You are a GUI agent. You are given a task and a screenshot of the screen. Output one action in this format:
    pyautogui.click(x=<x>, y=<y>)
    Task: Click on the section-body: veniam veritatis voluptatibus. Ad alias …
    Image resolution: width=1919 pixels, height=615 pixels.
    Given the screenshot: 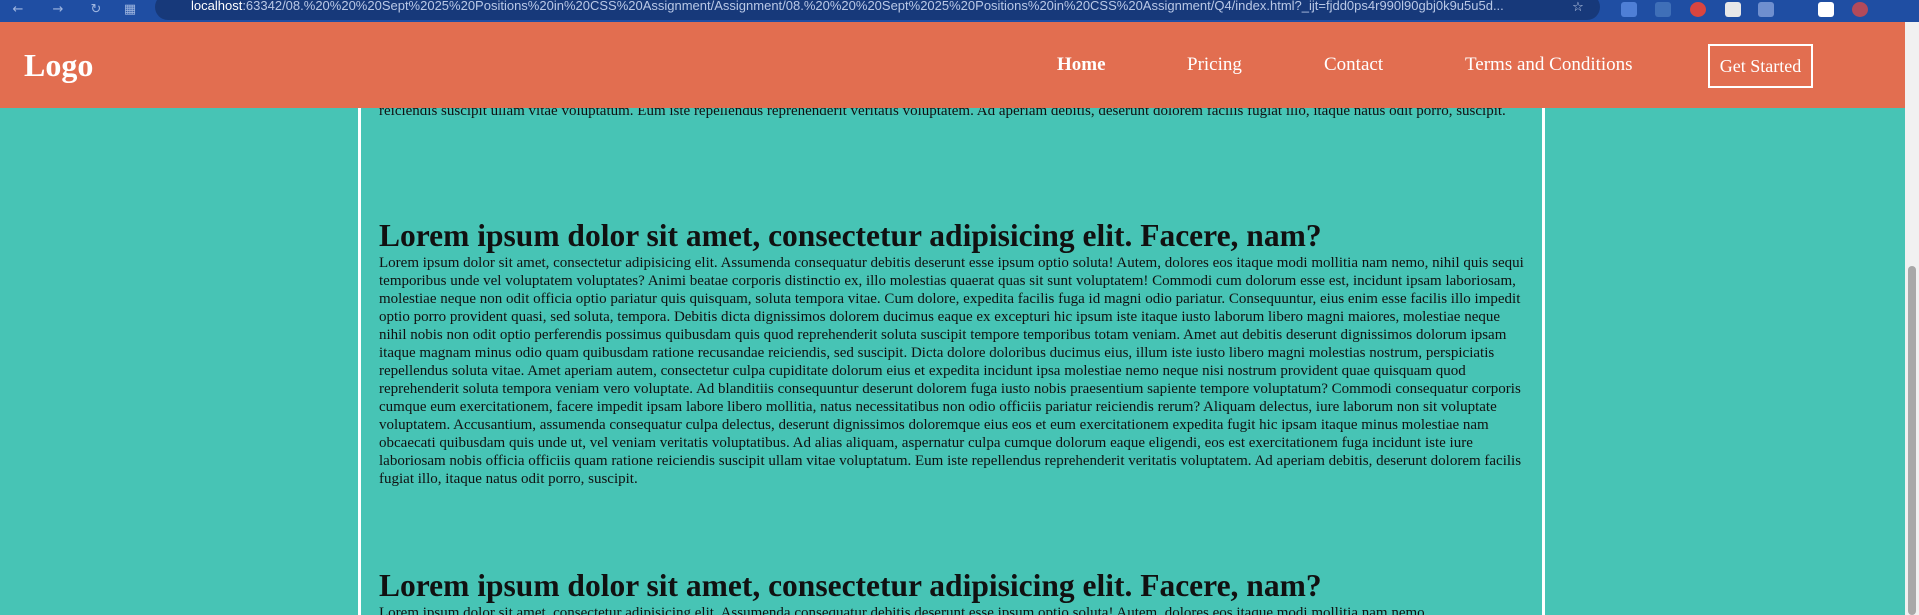 What is the action you would take?
    pyautogui.click(x=942, y=113)
    